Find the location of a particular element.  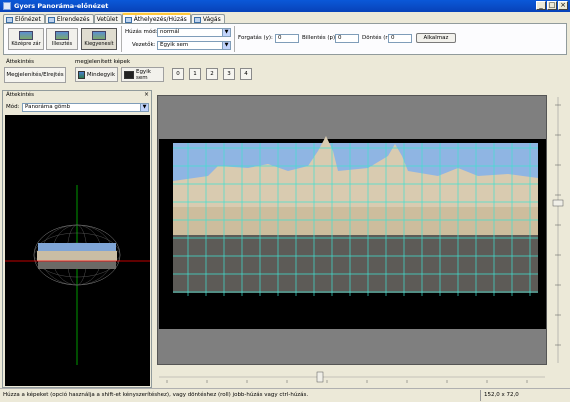

yaw-slider-track is located at coordinates (352, 377).